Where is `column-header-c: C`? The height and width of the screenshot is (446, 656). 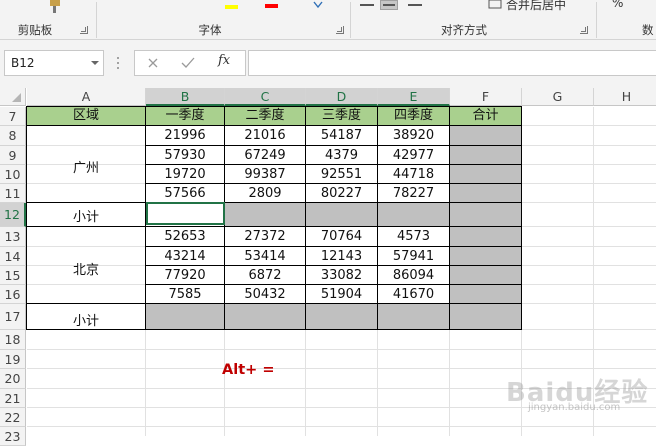 column-header-c: C is located at coordinates (265, 97).